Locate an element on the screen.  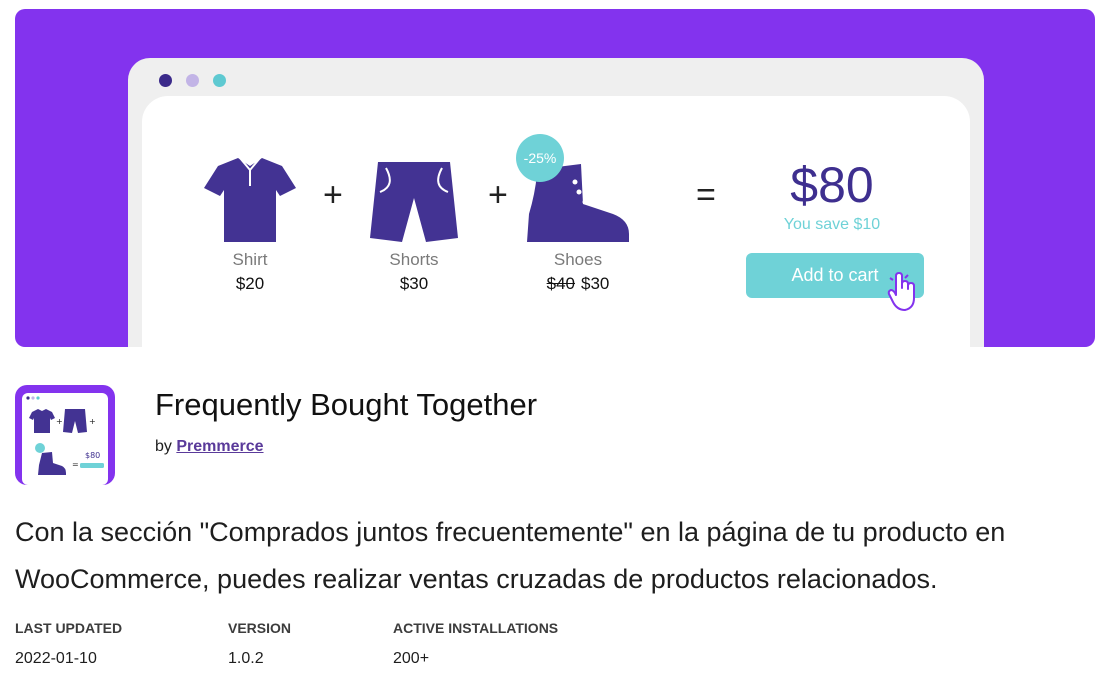
discount-badge: -25% is located at coordinates (540, 158).